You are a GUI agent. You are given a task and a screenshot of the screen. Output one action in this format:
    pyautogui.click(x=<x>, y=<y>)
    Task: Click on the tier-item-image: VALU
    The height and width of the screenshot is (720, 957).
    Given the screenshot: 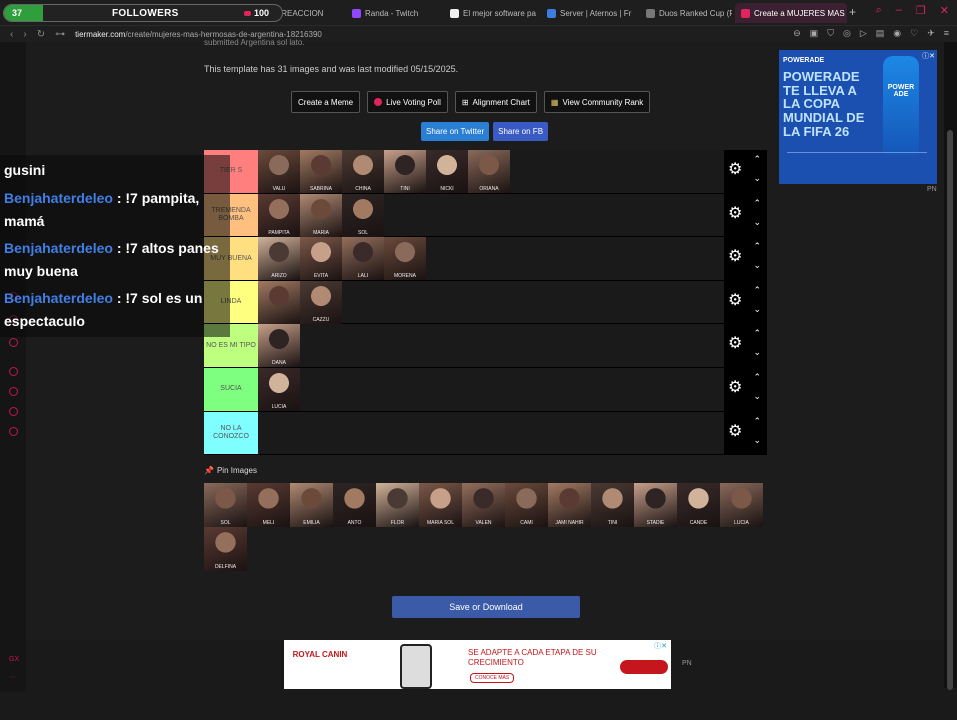 What is the action you would take?
    pyautogui.click(x=279, y=171)
    